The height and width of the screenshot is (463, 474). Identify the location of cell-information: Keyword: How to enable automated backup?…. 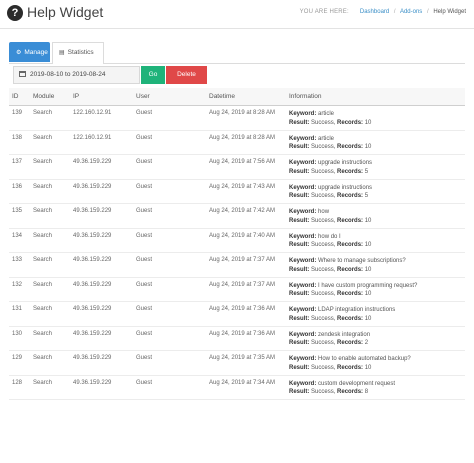
(375, 363).